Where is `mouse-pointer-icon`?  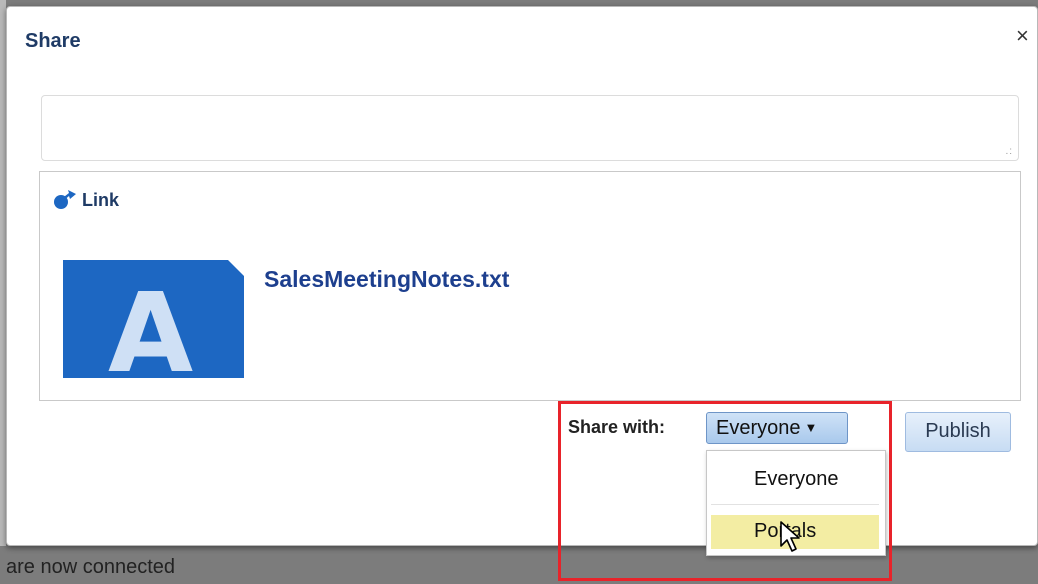 mouse-pointer-icon is located at coordinates (790, 536).